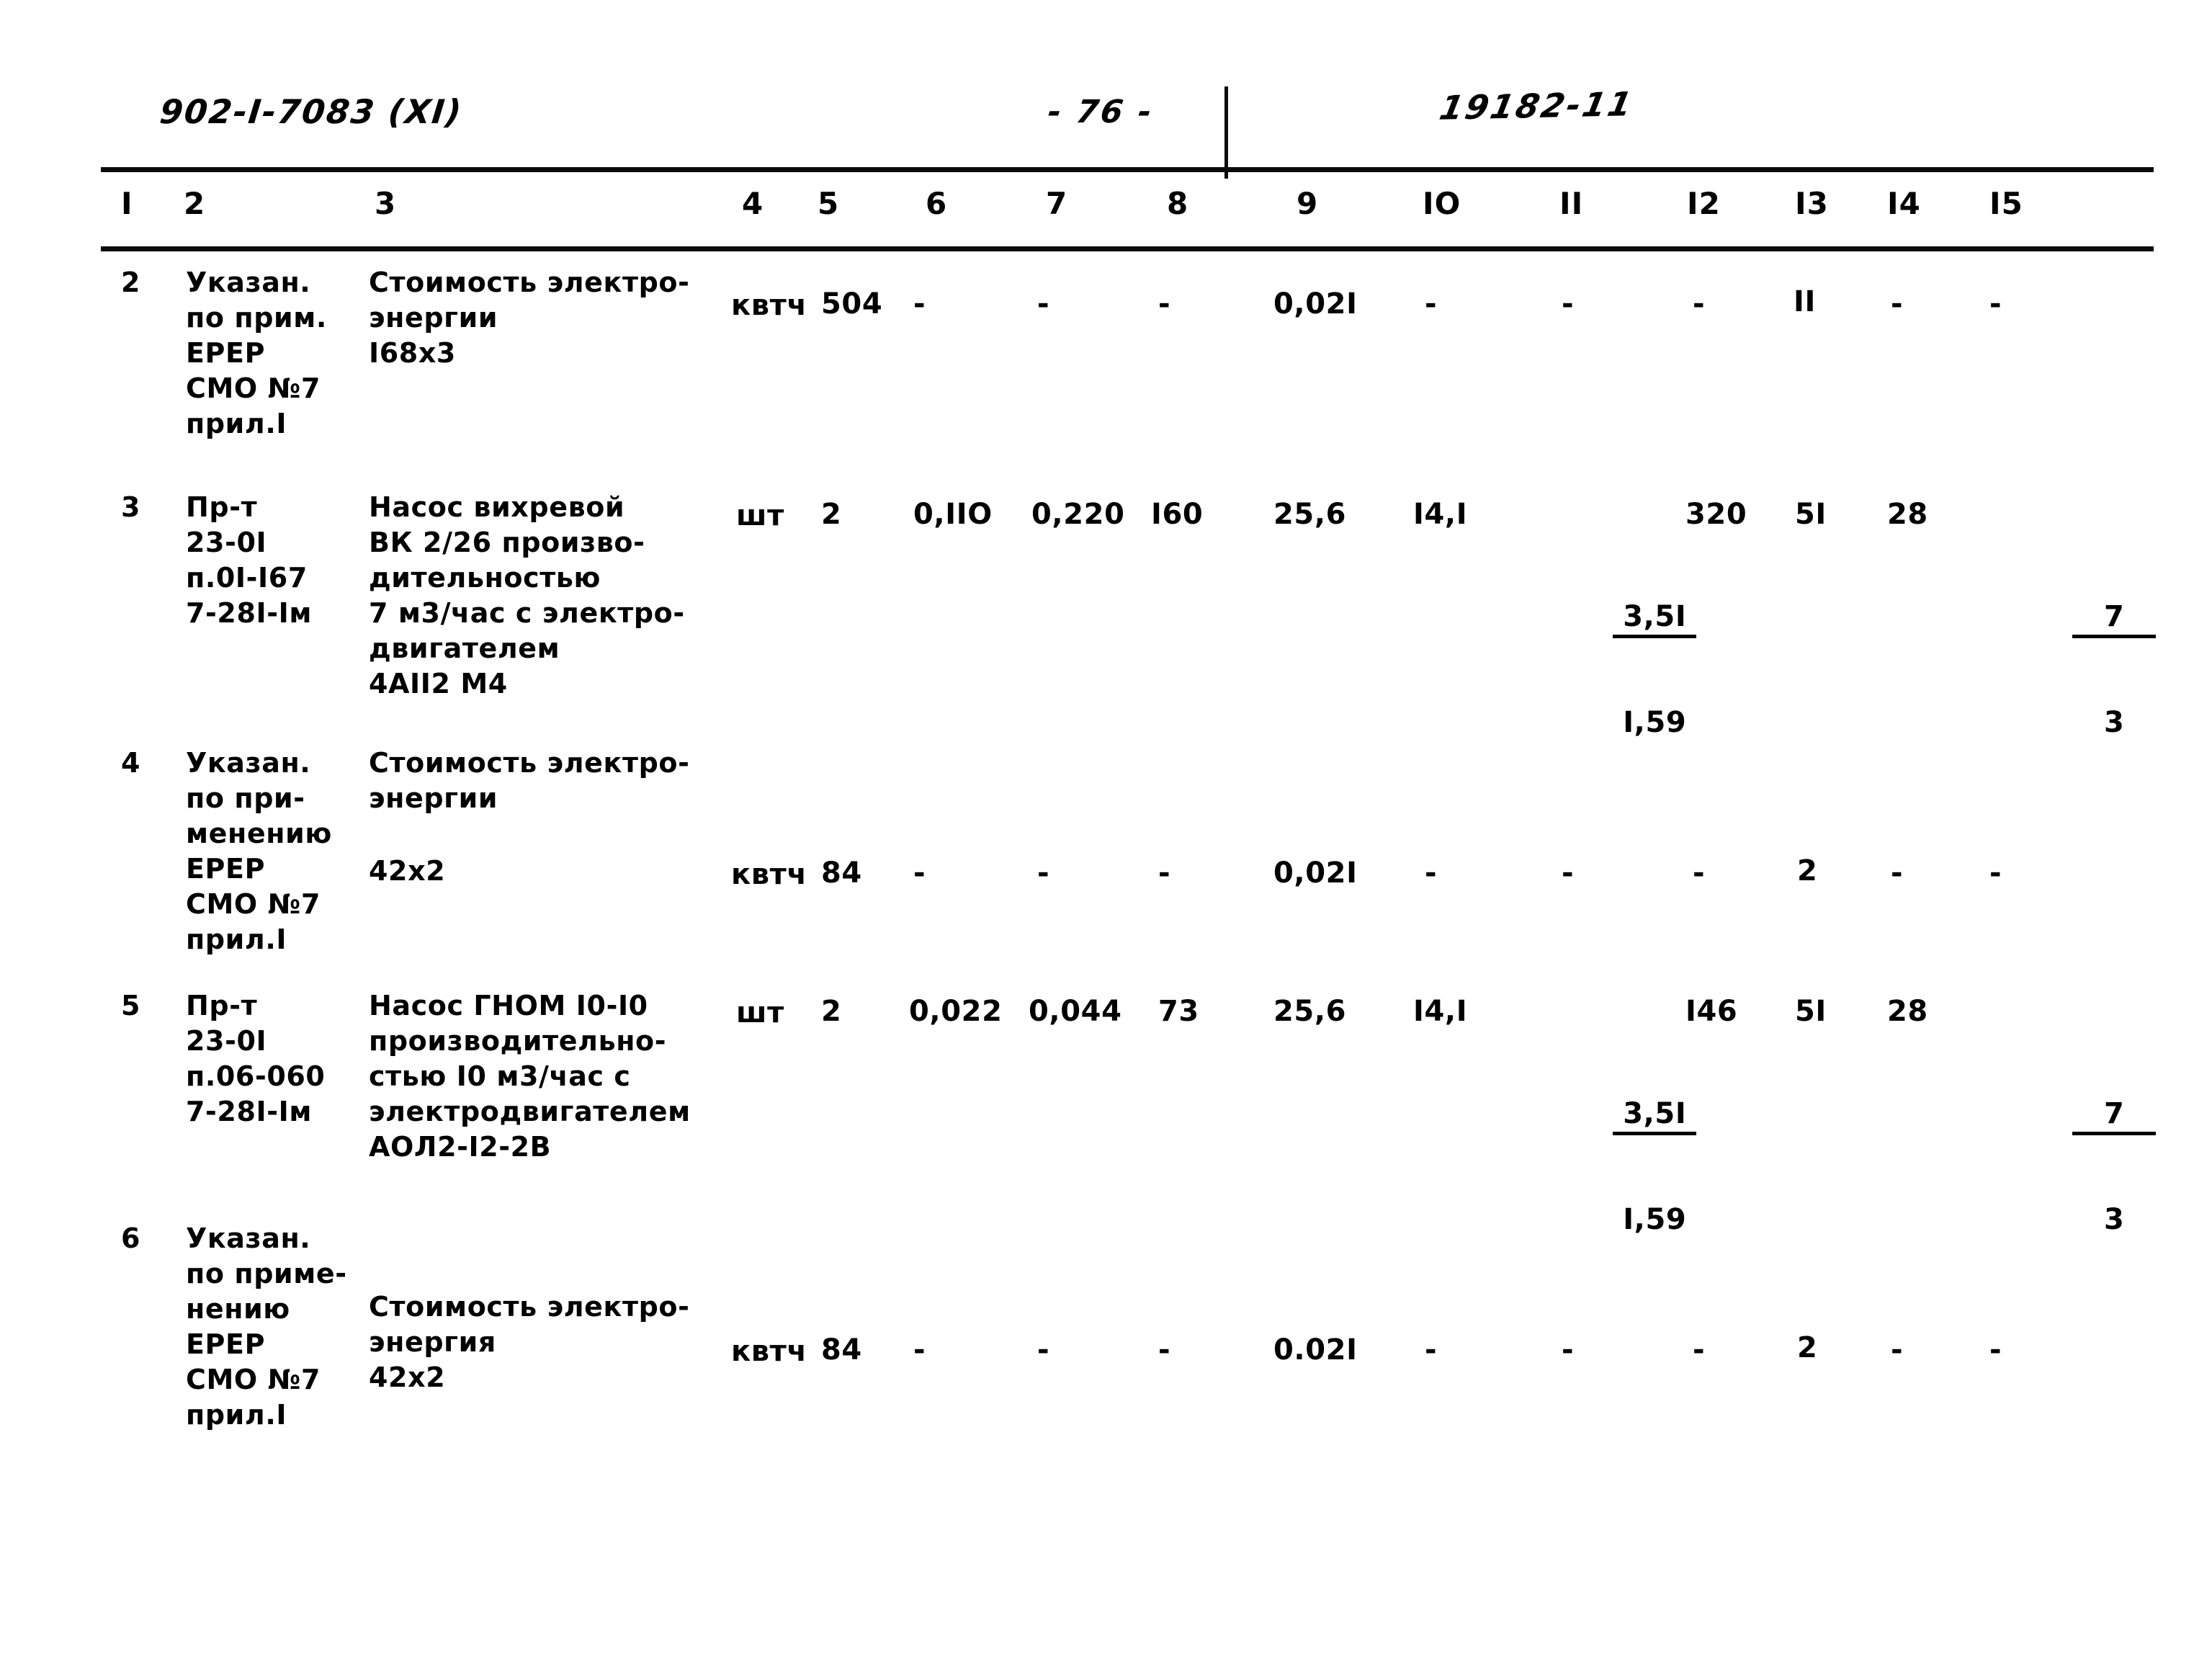 This screenshot has width=2212, height=1659. I want to click on row-col12: 320, so click(1716, 514).